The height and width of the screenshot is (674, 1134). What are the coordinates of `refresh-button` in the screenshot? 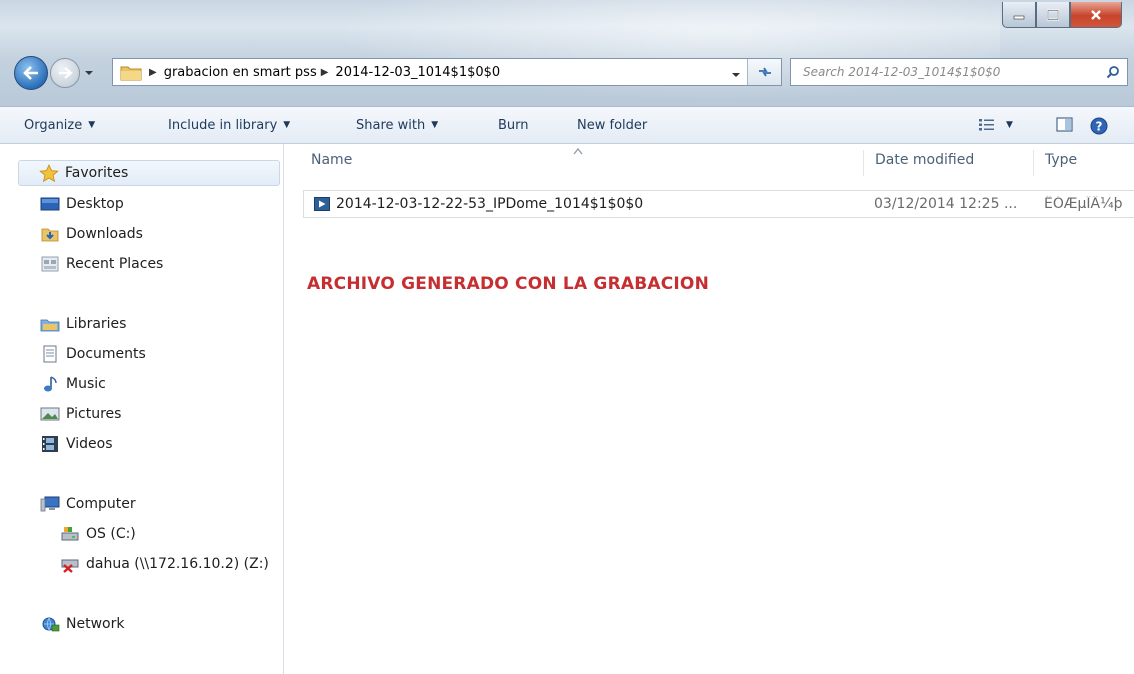 It's located at (764, 72).